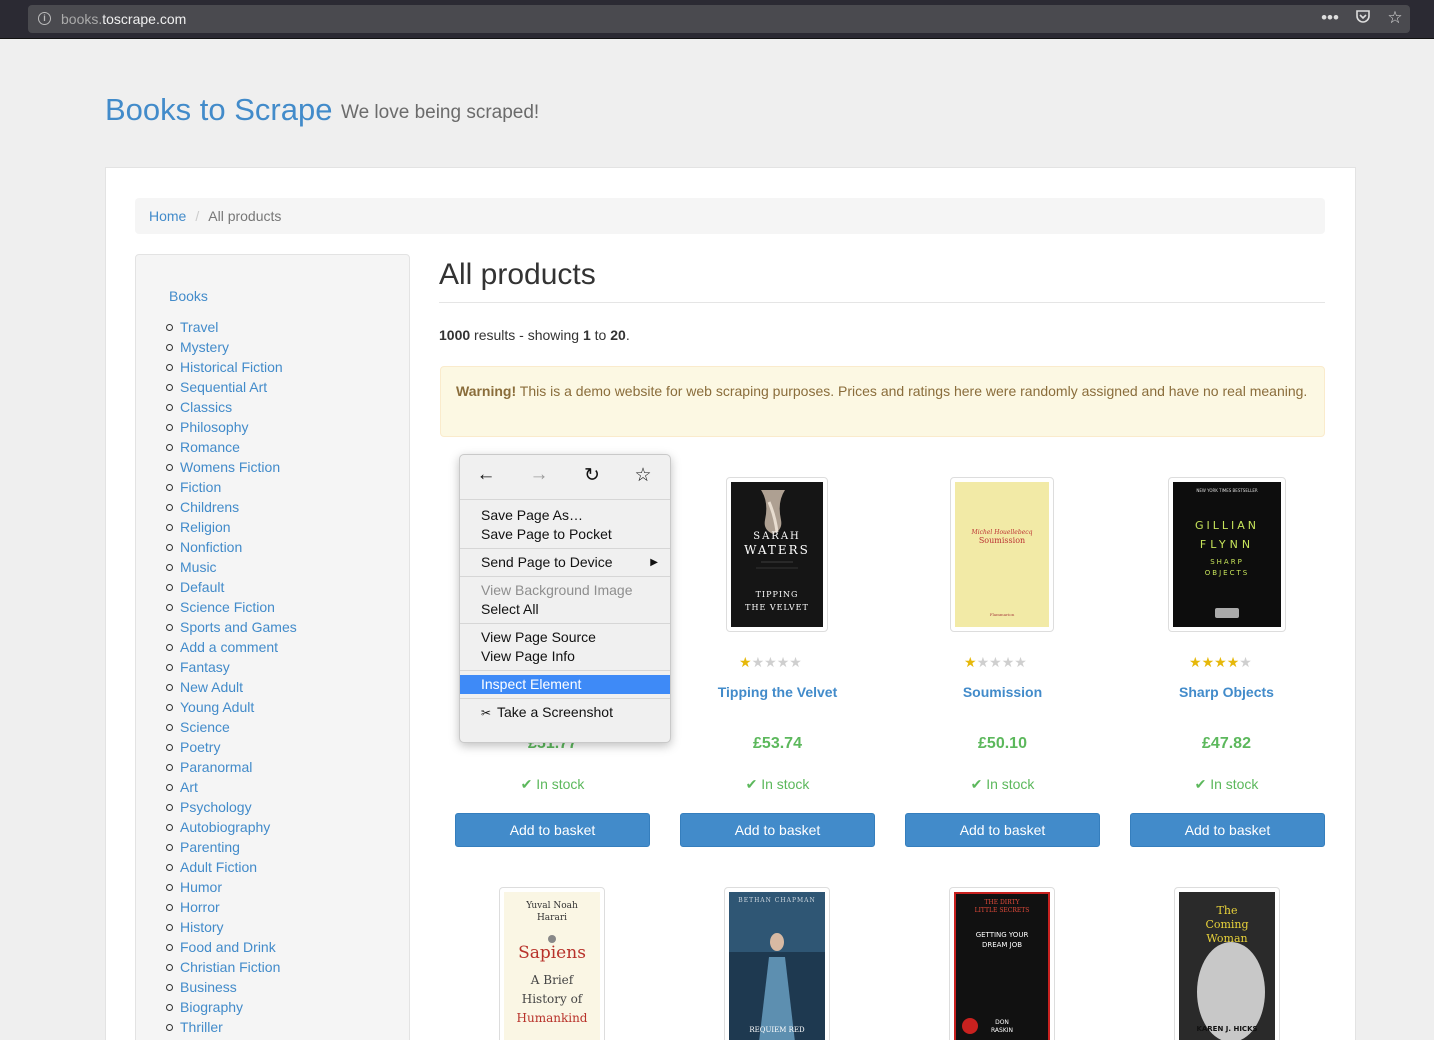  What do you see at coordinates (231, 347) in the screenshot?
I see `sidebar-category-item: Mystery` at bounding box center [231, 347].